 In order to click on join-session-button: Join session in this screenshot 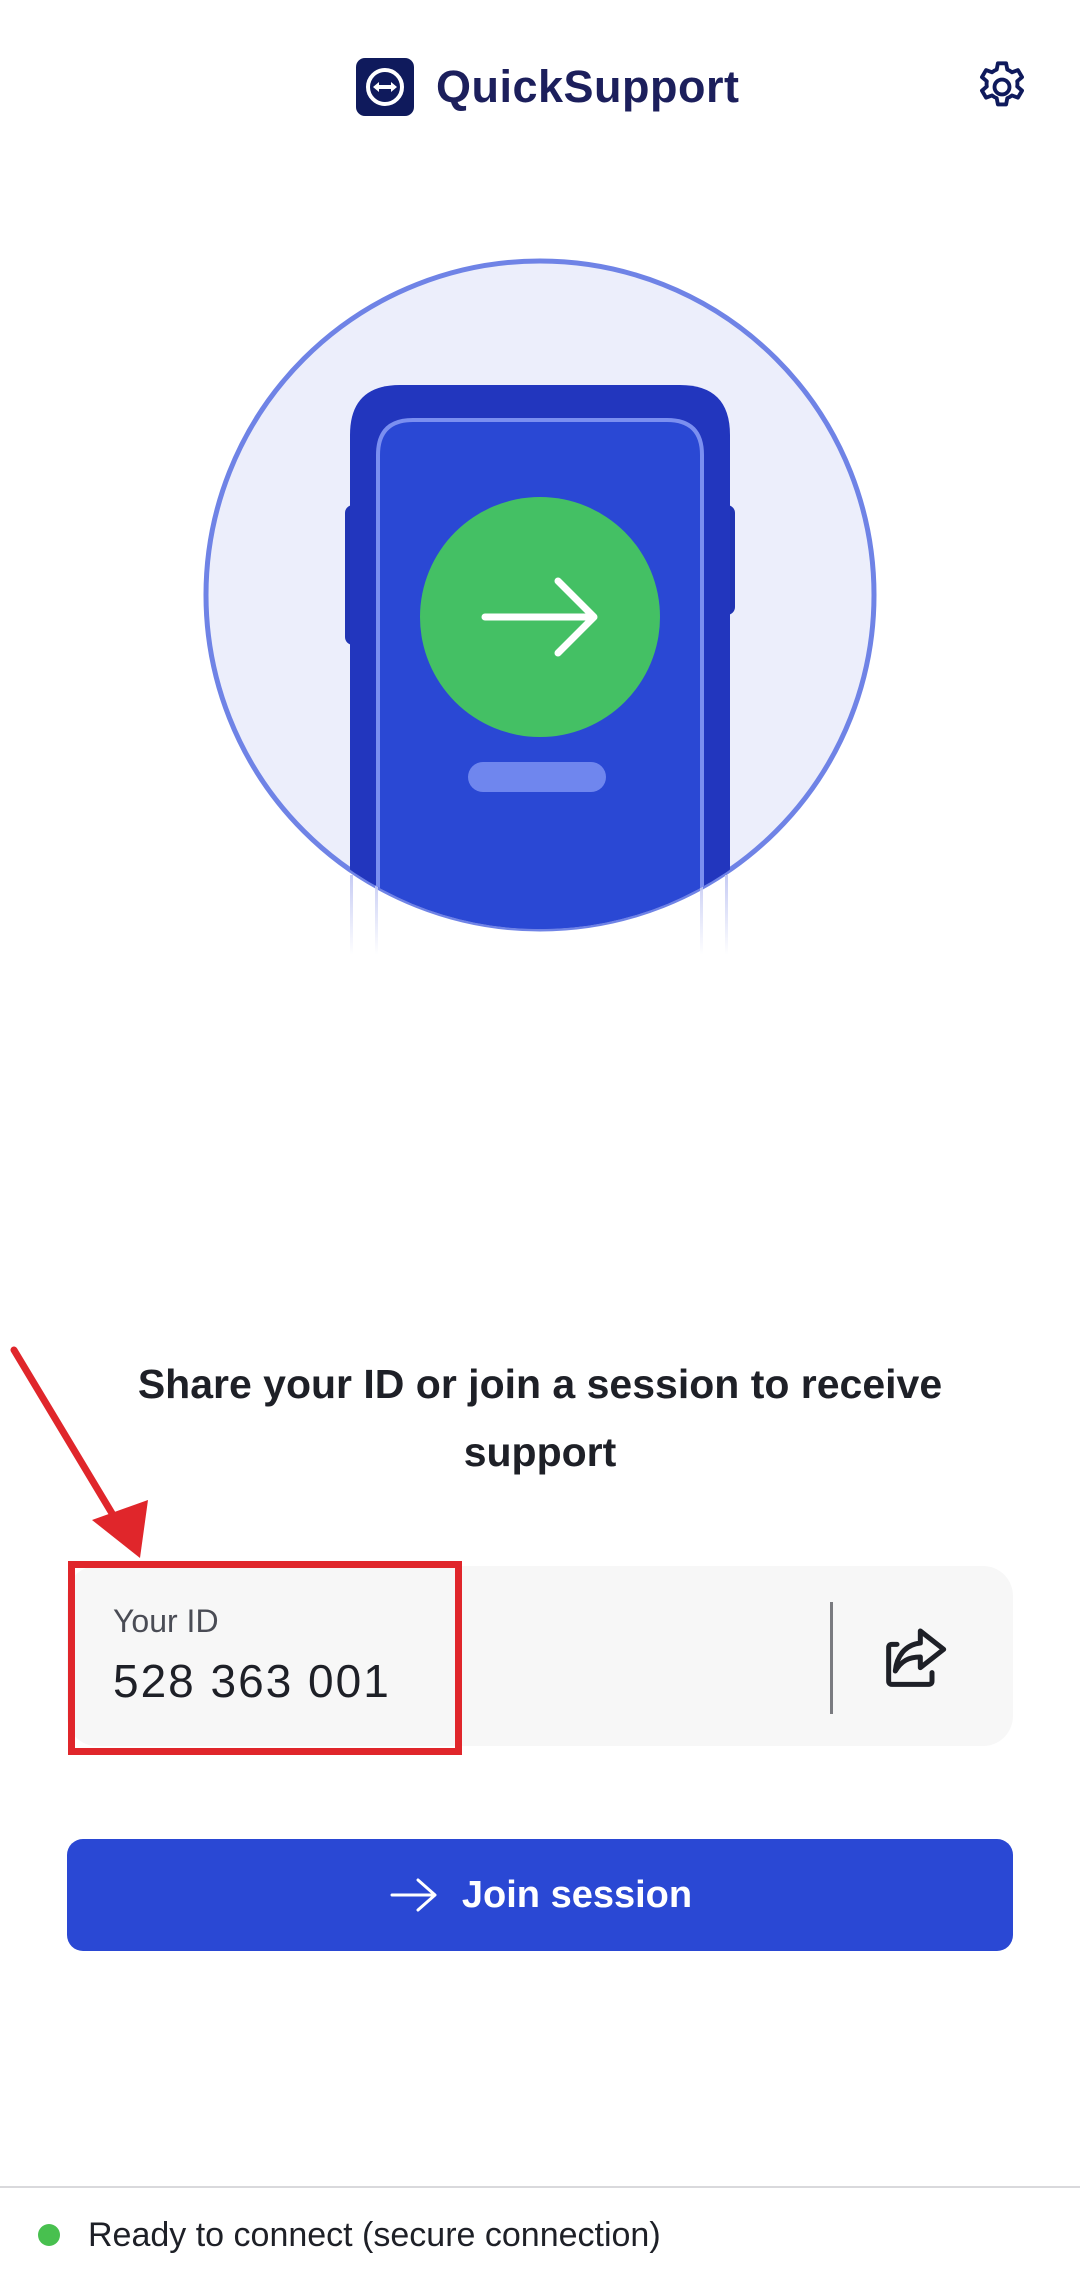, I will do `click(540, 1895)`.